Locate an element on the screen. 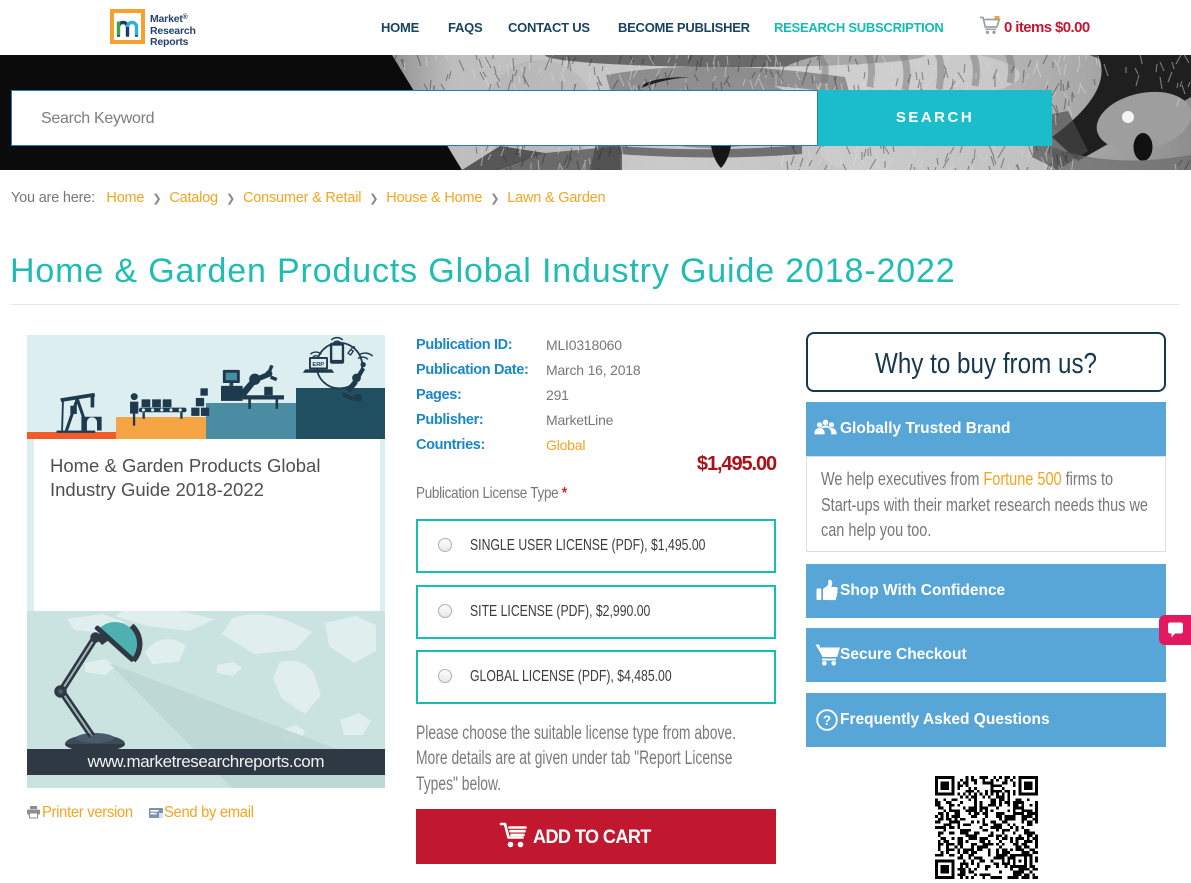 Image resolution: width=1191 pixels, height=883 pixels. svg-text: Industry Guide 2018-2022 is located at coordinates (157, 489).